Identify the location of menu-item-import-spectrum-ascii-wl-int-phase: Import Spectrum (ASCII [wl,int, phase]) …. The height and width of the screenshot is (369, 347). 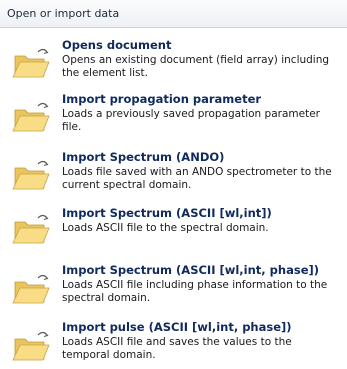
(173, 285).